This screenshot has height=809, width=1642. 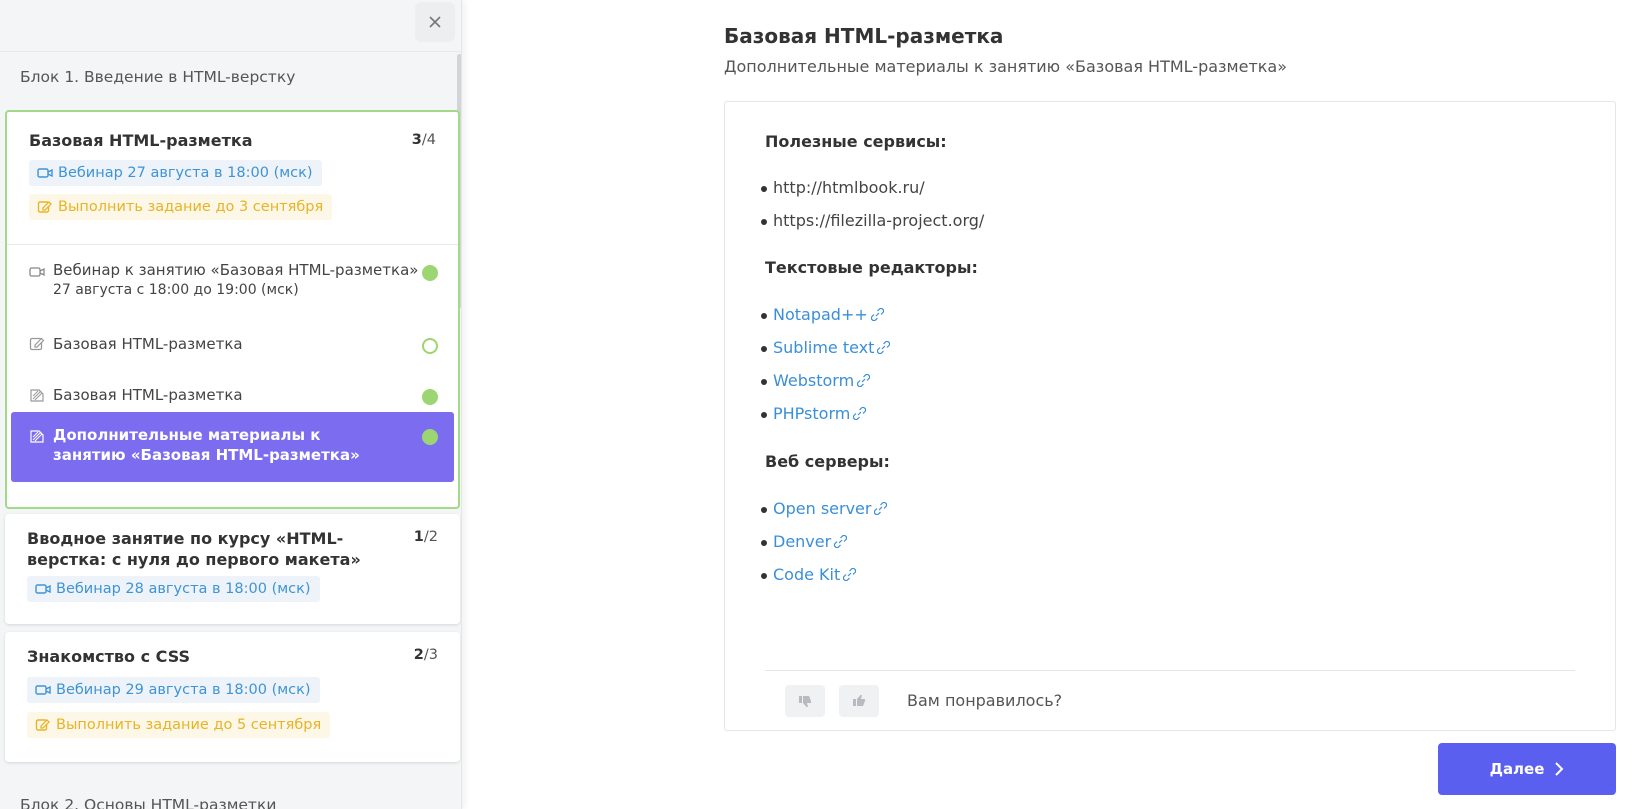 What do you see at coordinates (183, 690) in the screenshot?
I see `webinar-badge-text: Вебинар 29 августа в 18:00 (мск)` at bounding box center [183, 690].